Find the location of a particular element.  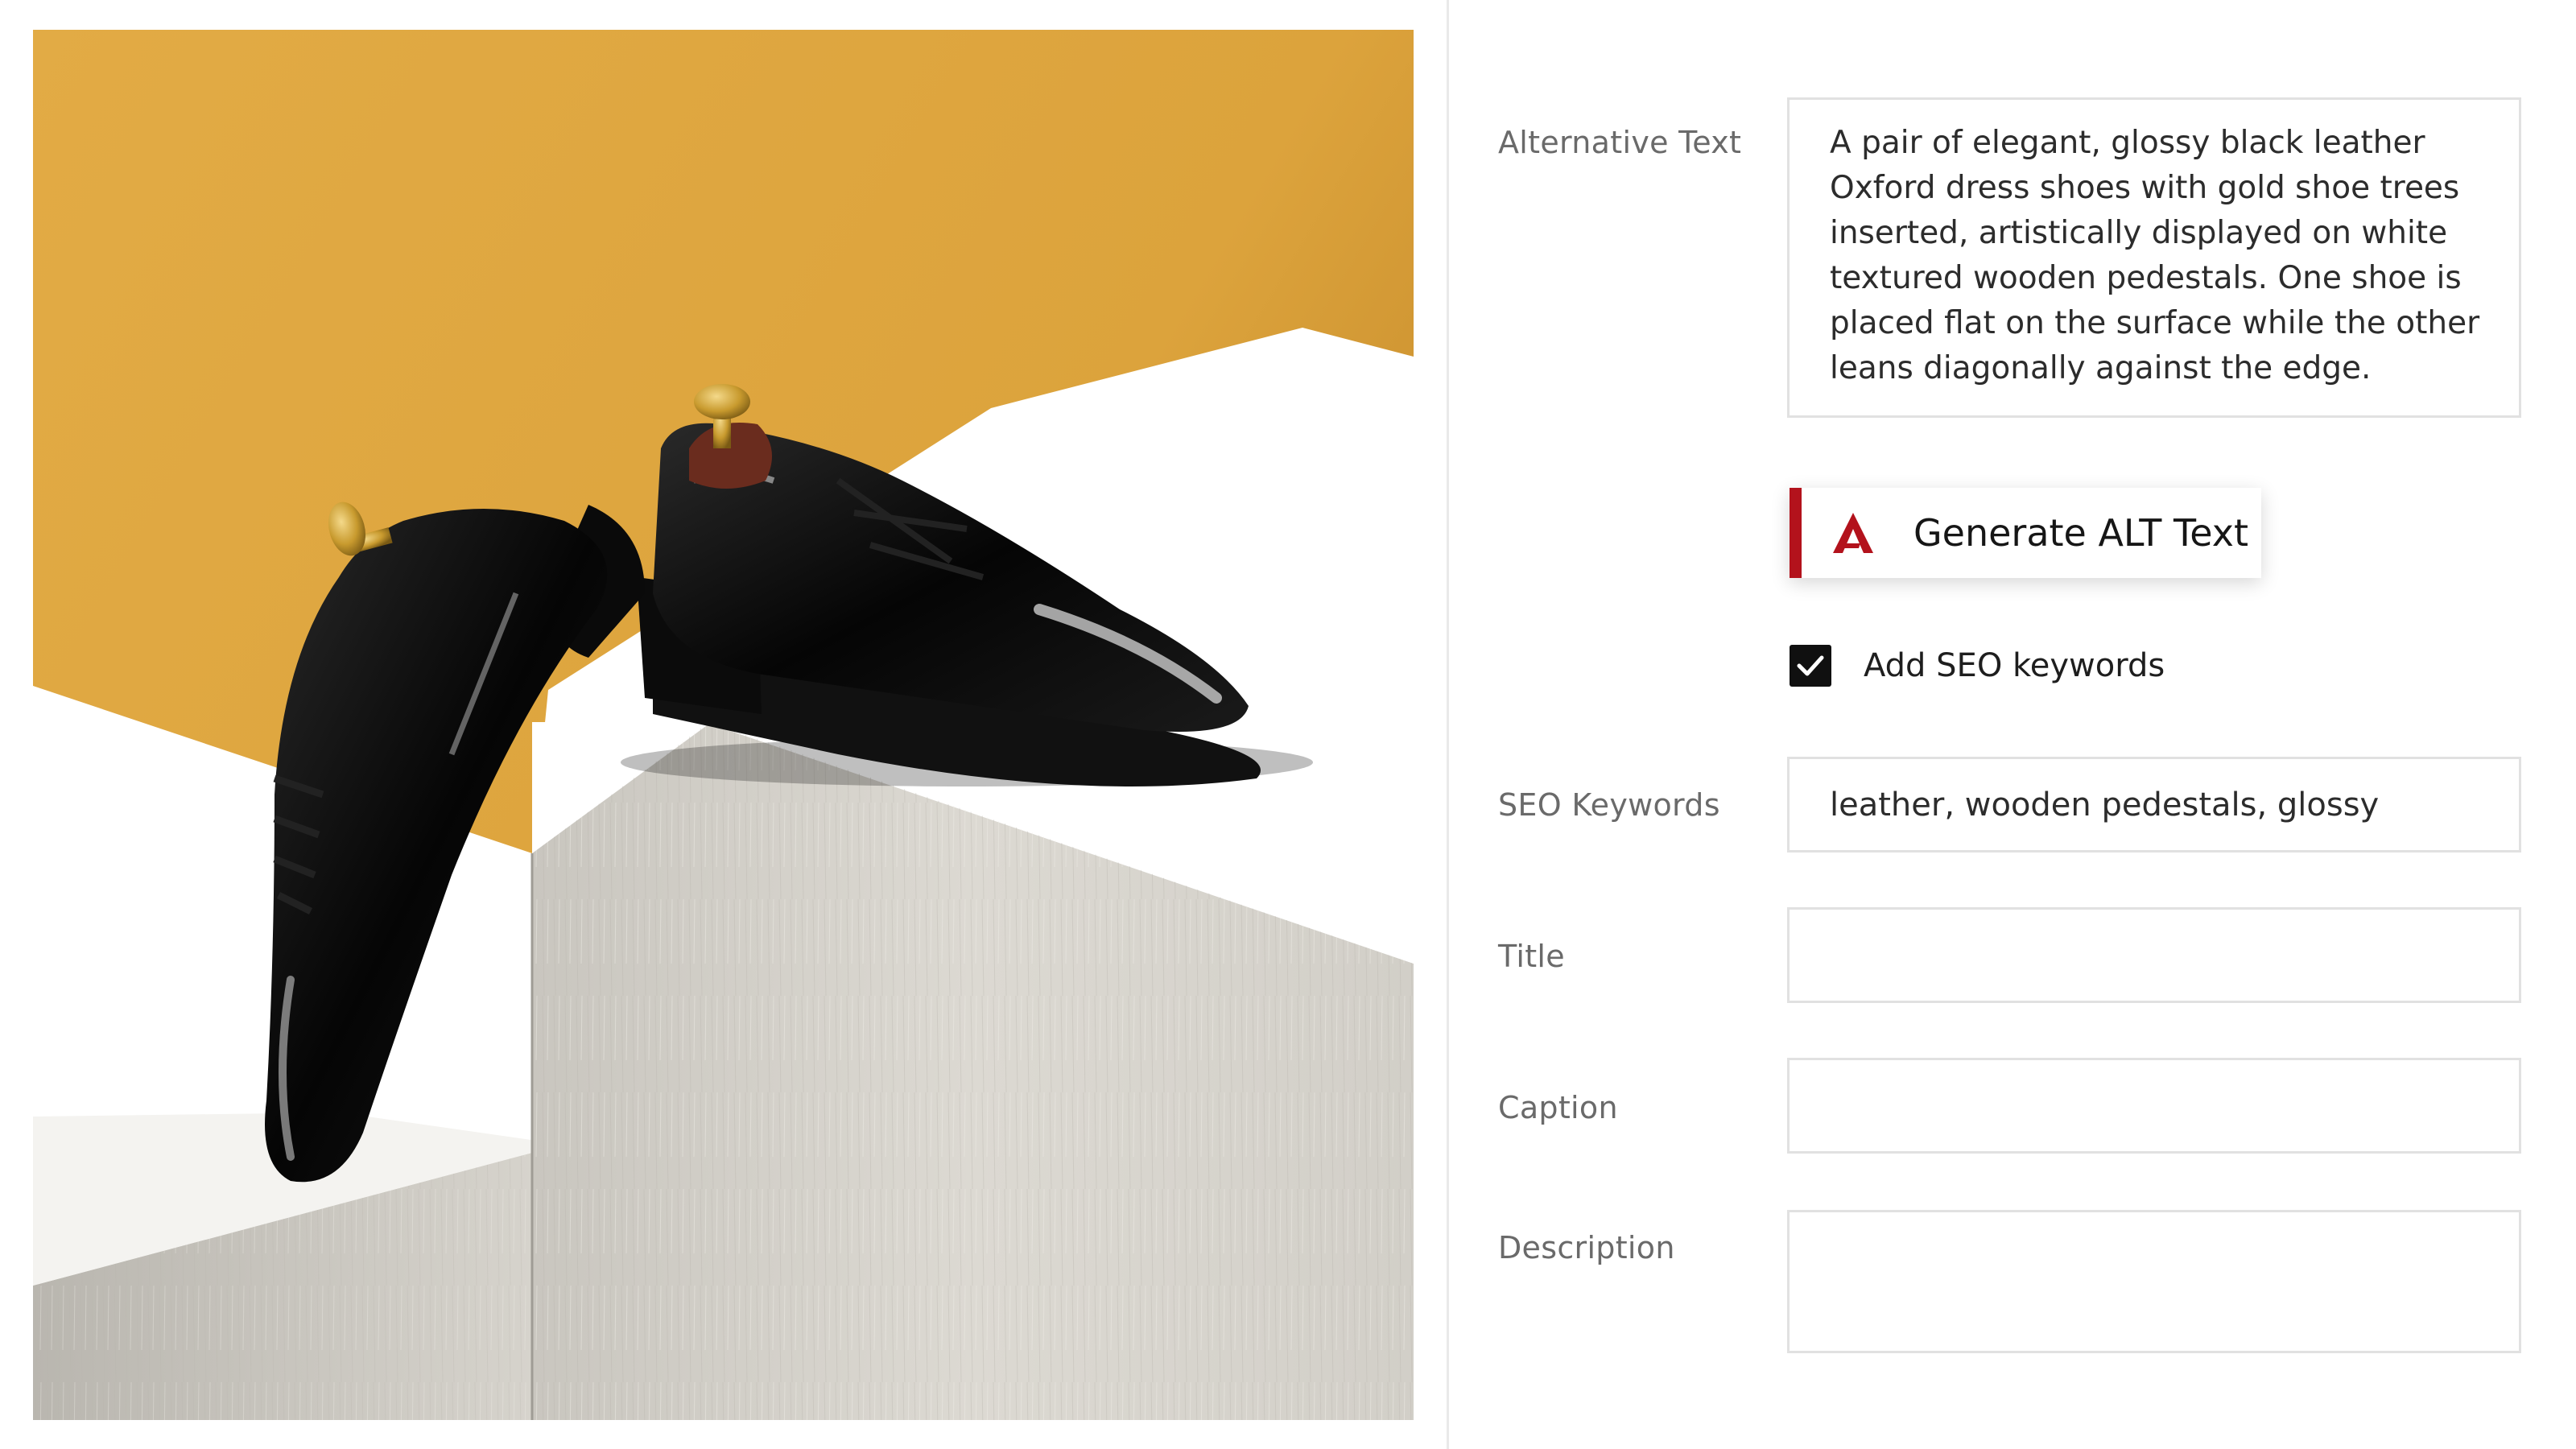

description-field is located at coordinates (2154, 1281).